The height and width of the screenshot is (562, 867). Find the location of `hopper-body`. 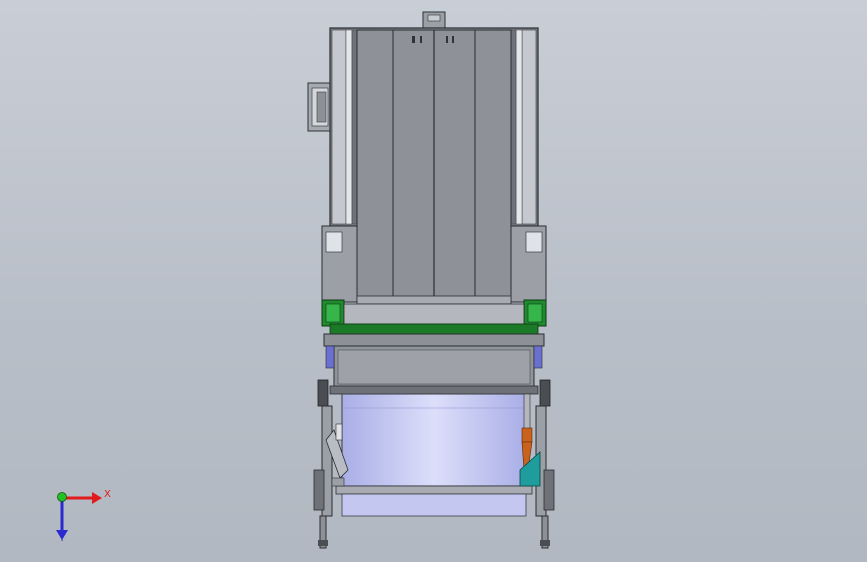

hopper-body is located at coordinates (434, 165).